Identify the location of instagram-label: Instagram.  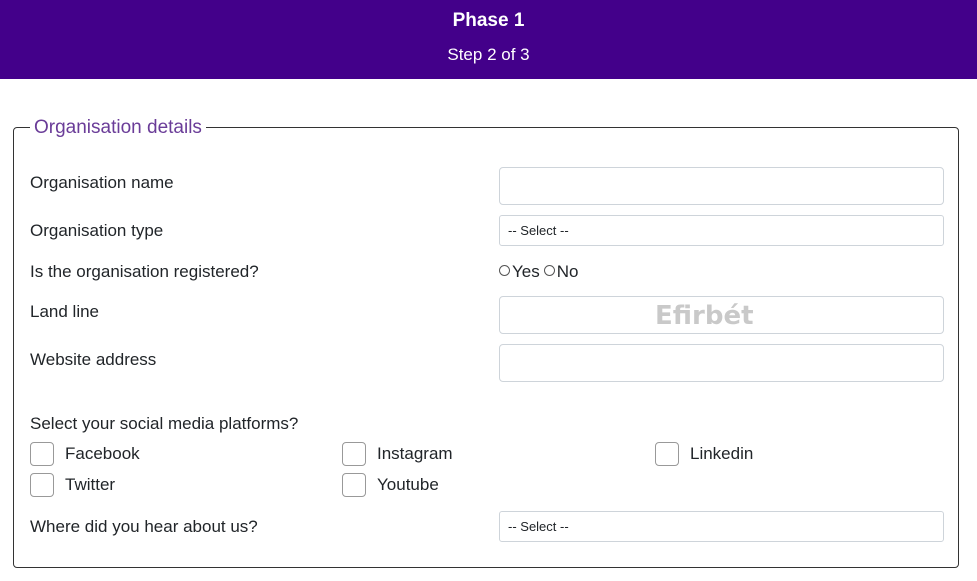
(415, 453).